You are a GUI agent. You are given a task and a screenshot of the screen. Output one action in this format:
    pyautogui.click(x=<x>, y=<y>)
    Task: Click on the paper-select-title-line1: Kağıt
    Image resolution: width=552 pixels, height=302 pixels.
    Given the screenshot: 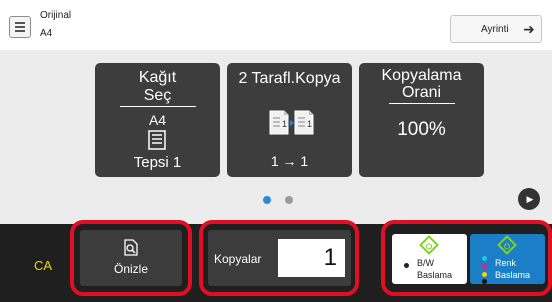 What is the action you would take?
    pyautogui.click(x=157, y=77)
    